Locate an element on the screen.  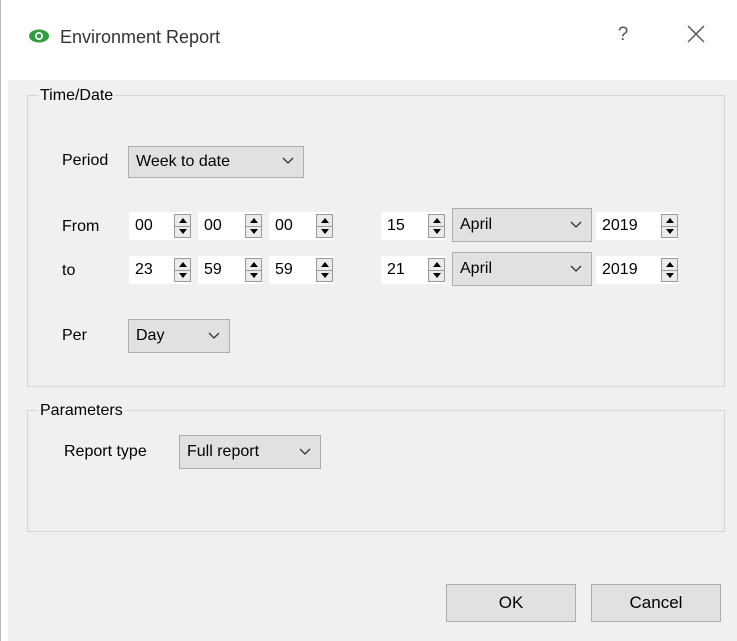
to-hour-spinbox: 23 is located at coordinates (160, 270).